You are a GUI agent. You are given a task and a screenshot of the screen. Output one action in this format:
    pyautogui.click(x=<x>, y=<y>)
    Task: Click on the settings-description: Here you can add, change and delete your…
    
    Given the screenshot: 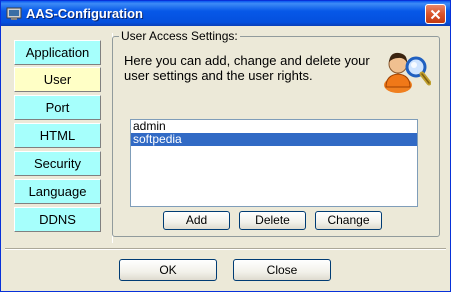 What is the action you would take?
    pyautogui.click(x=247, y=68)
    